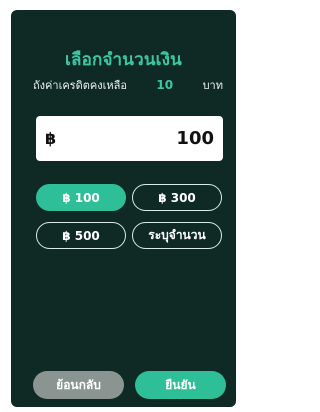 This screenshot has height=412, width=320. I want to click on baht-symbol-icon: ฿, so click(51, 138).